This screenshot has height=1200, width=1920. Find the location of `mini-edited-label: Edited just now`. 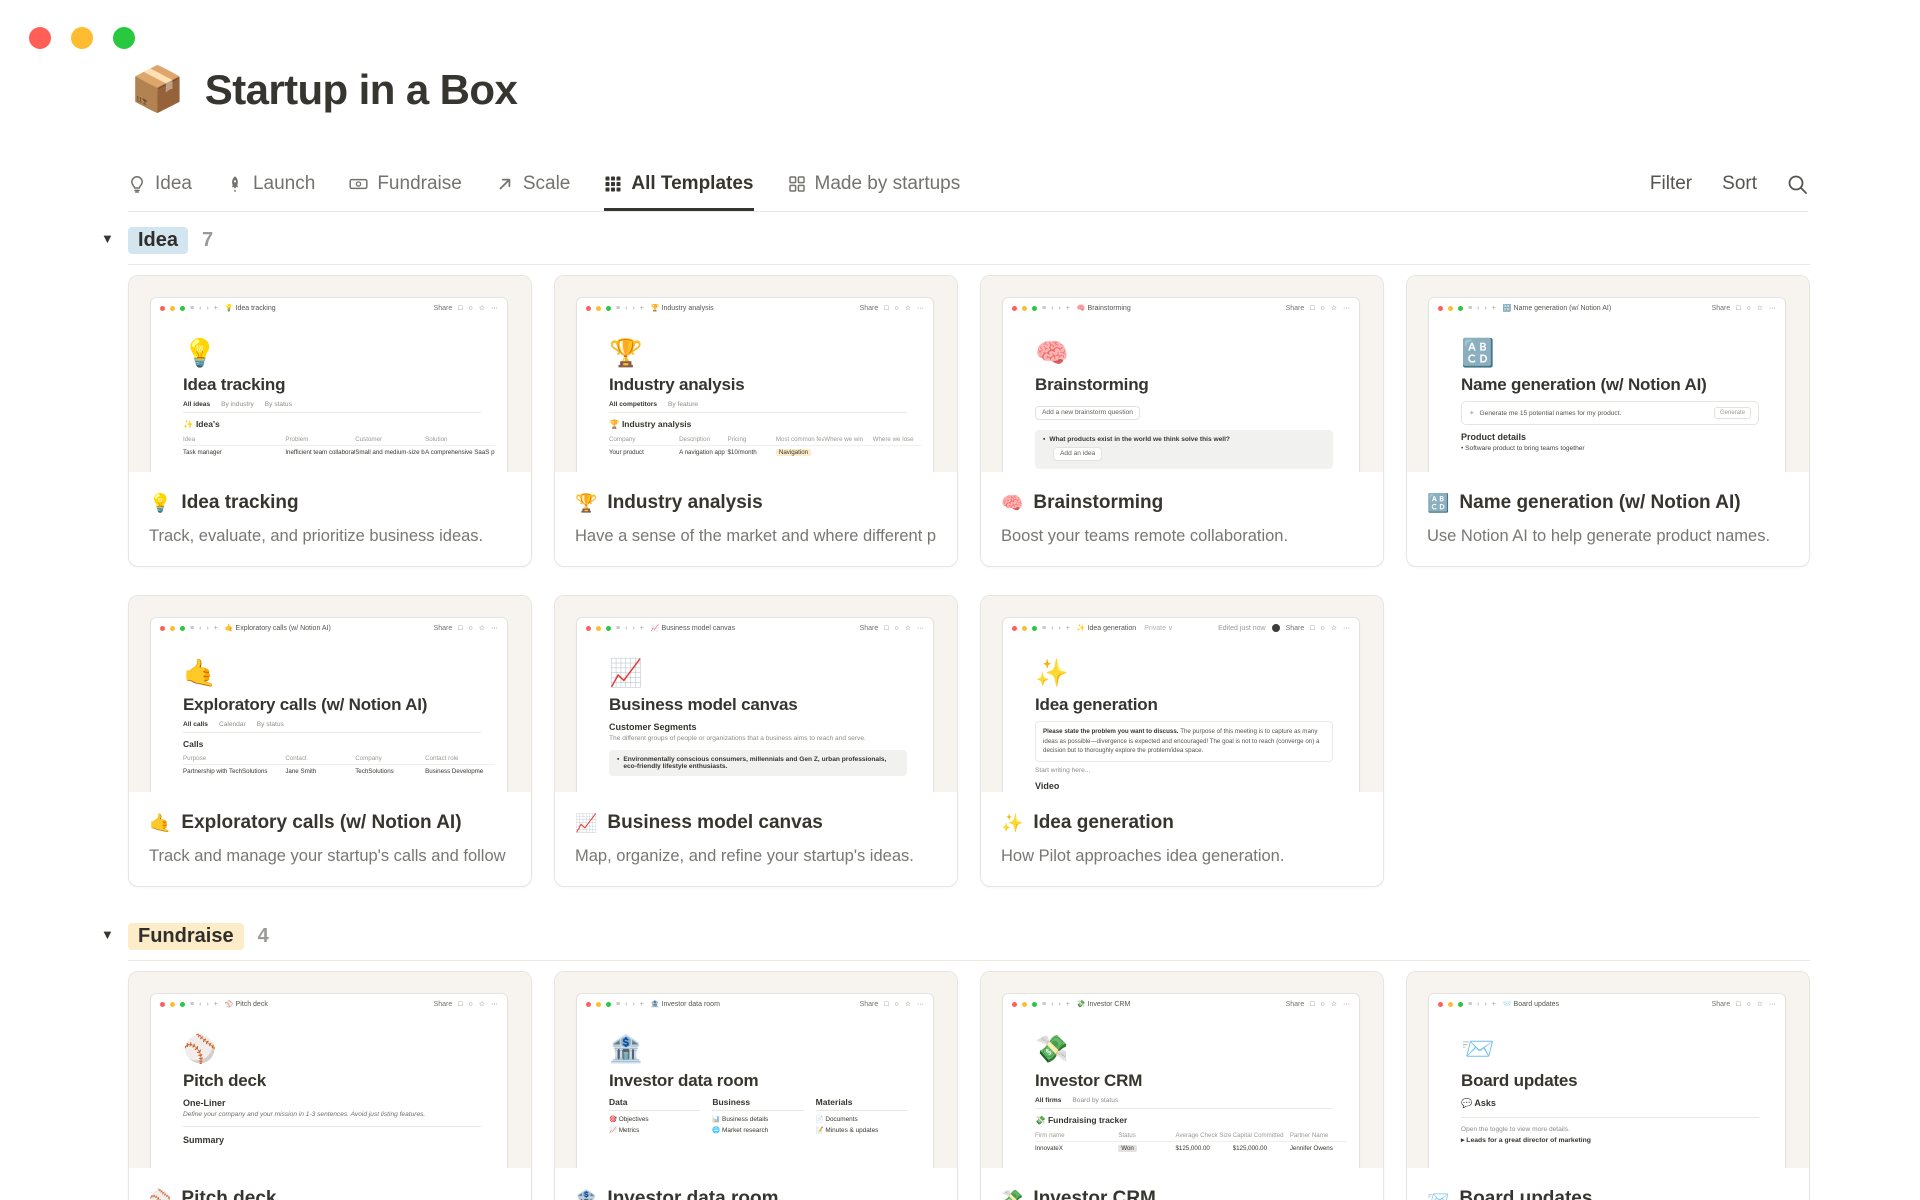

mini-edited-label: Edited just now is located at coordinates (1242, 628).